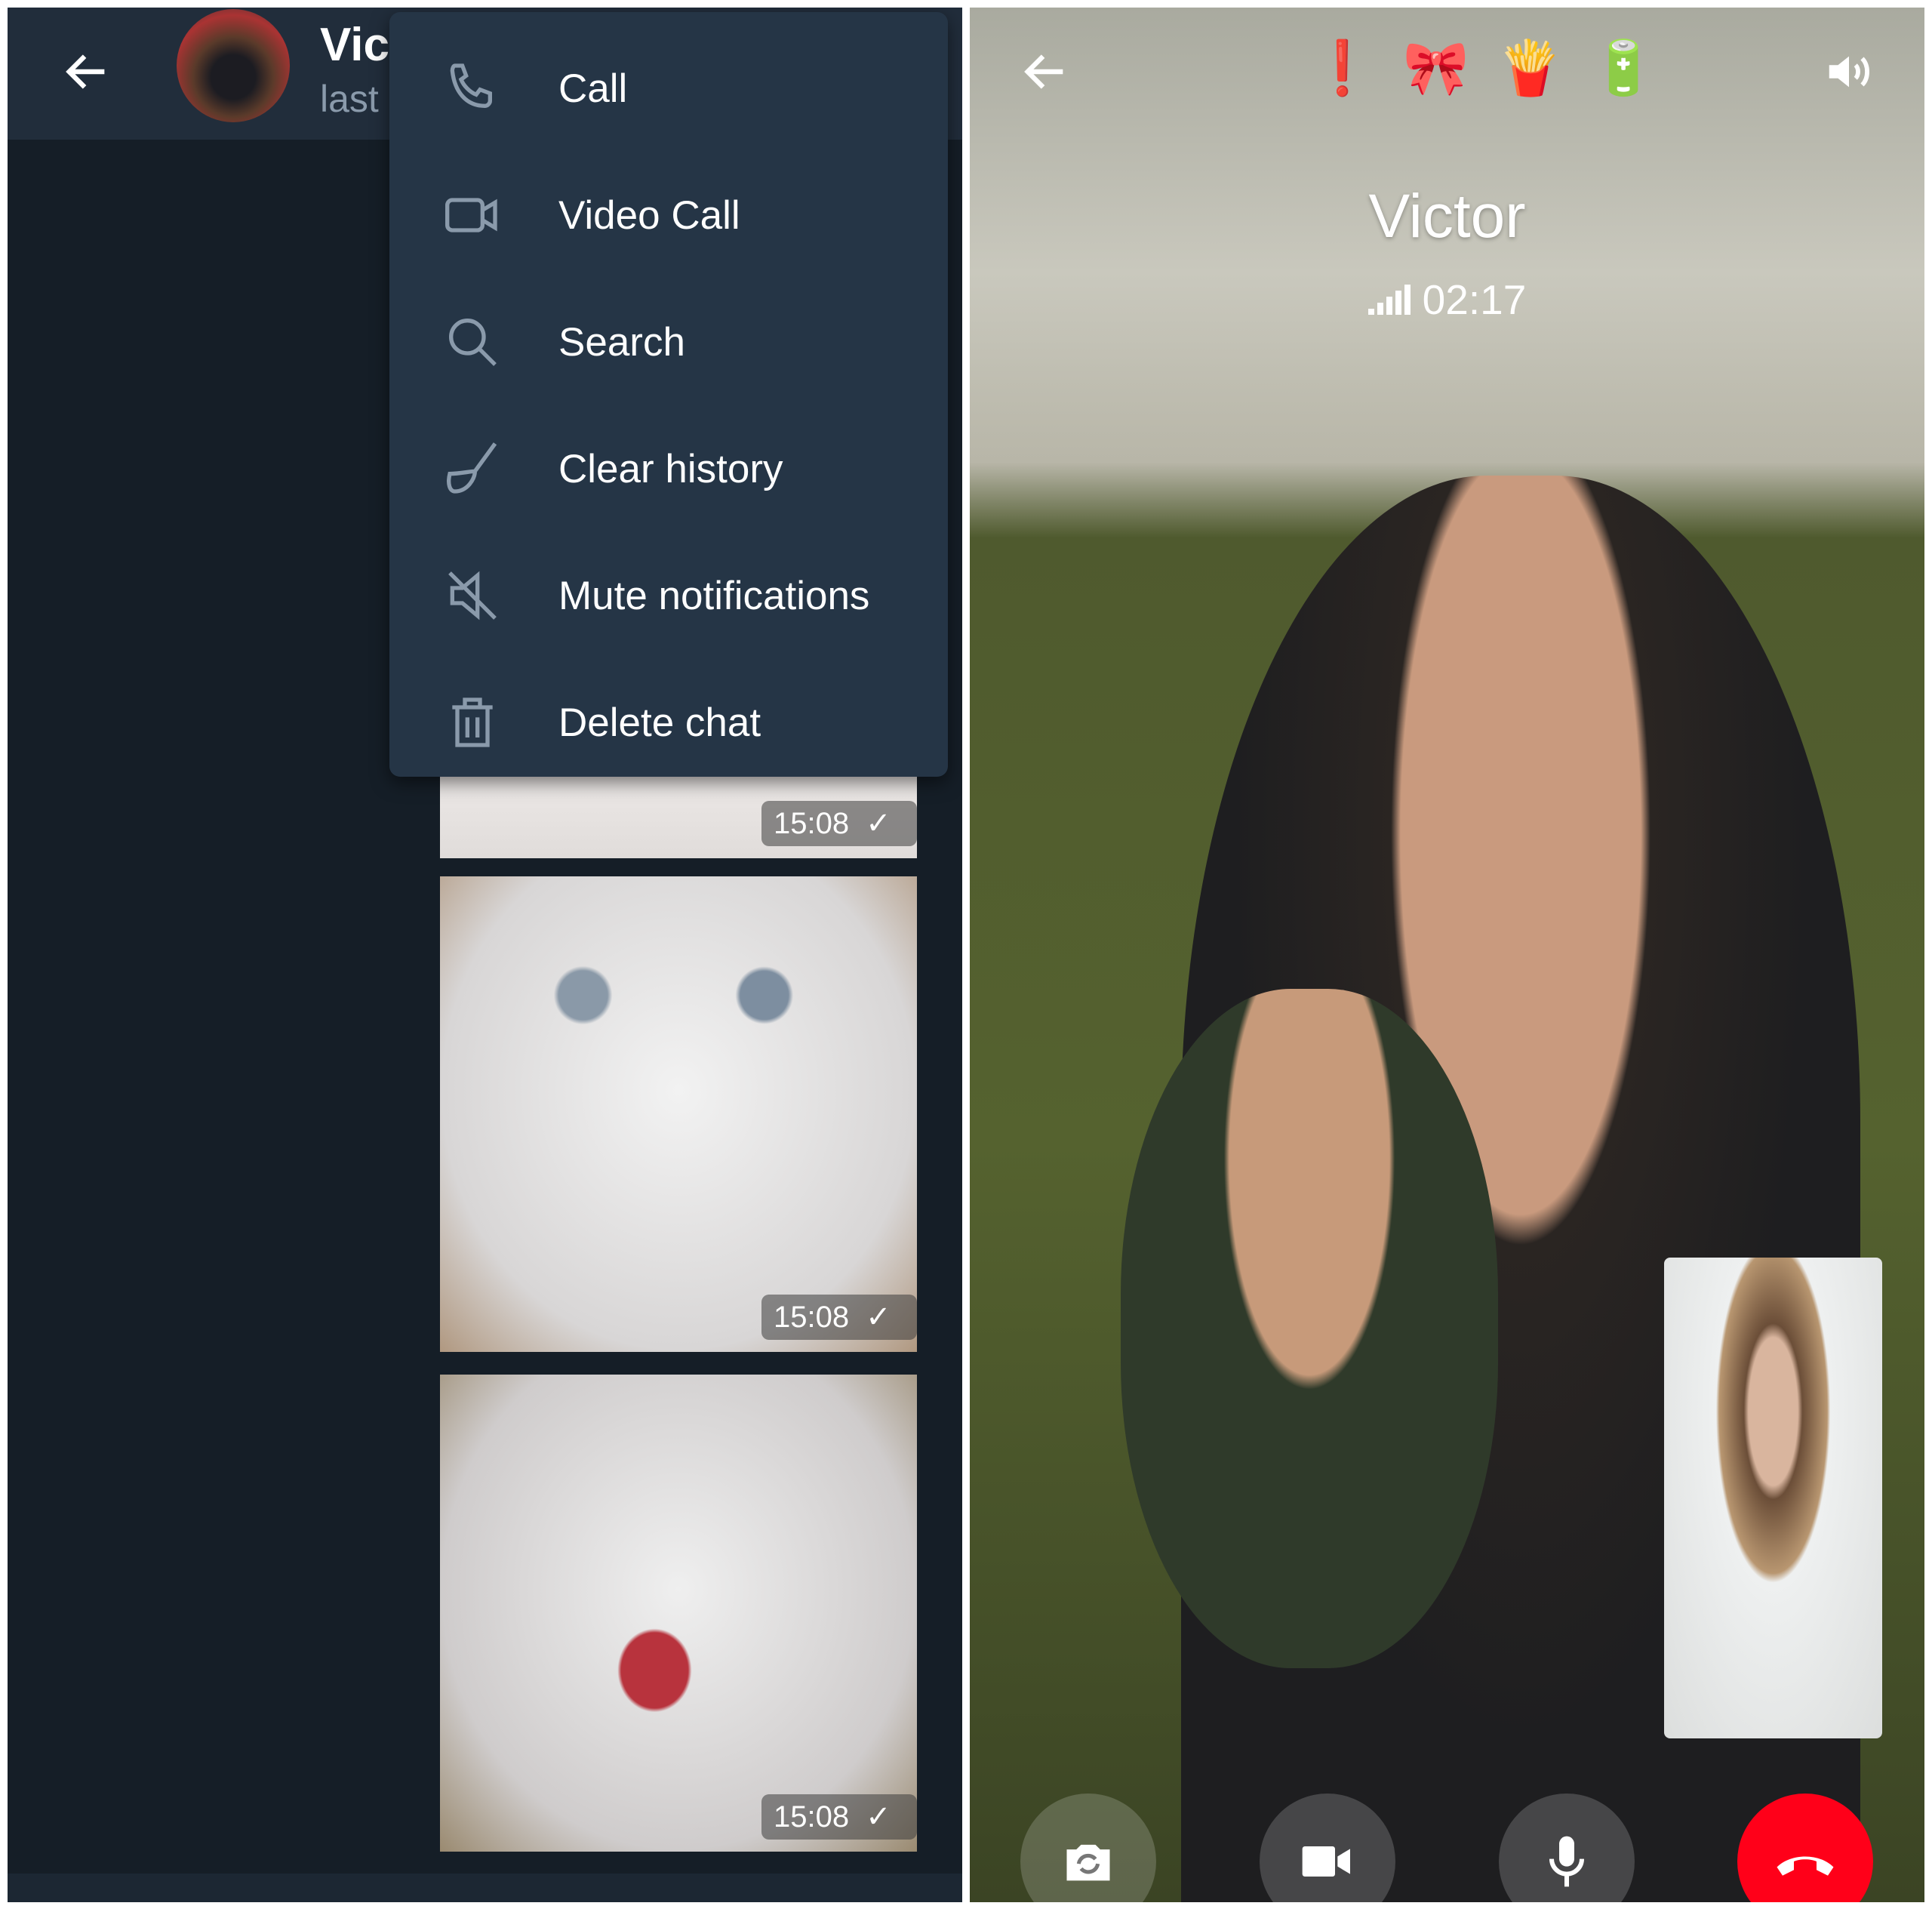 The height and width of the screenshot is (1909, 1932). I want to click on menu-item-mute-notifications: Mute notifications, so click(668, 595).